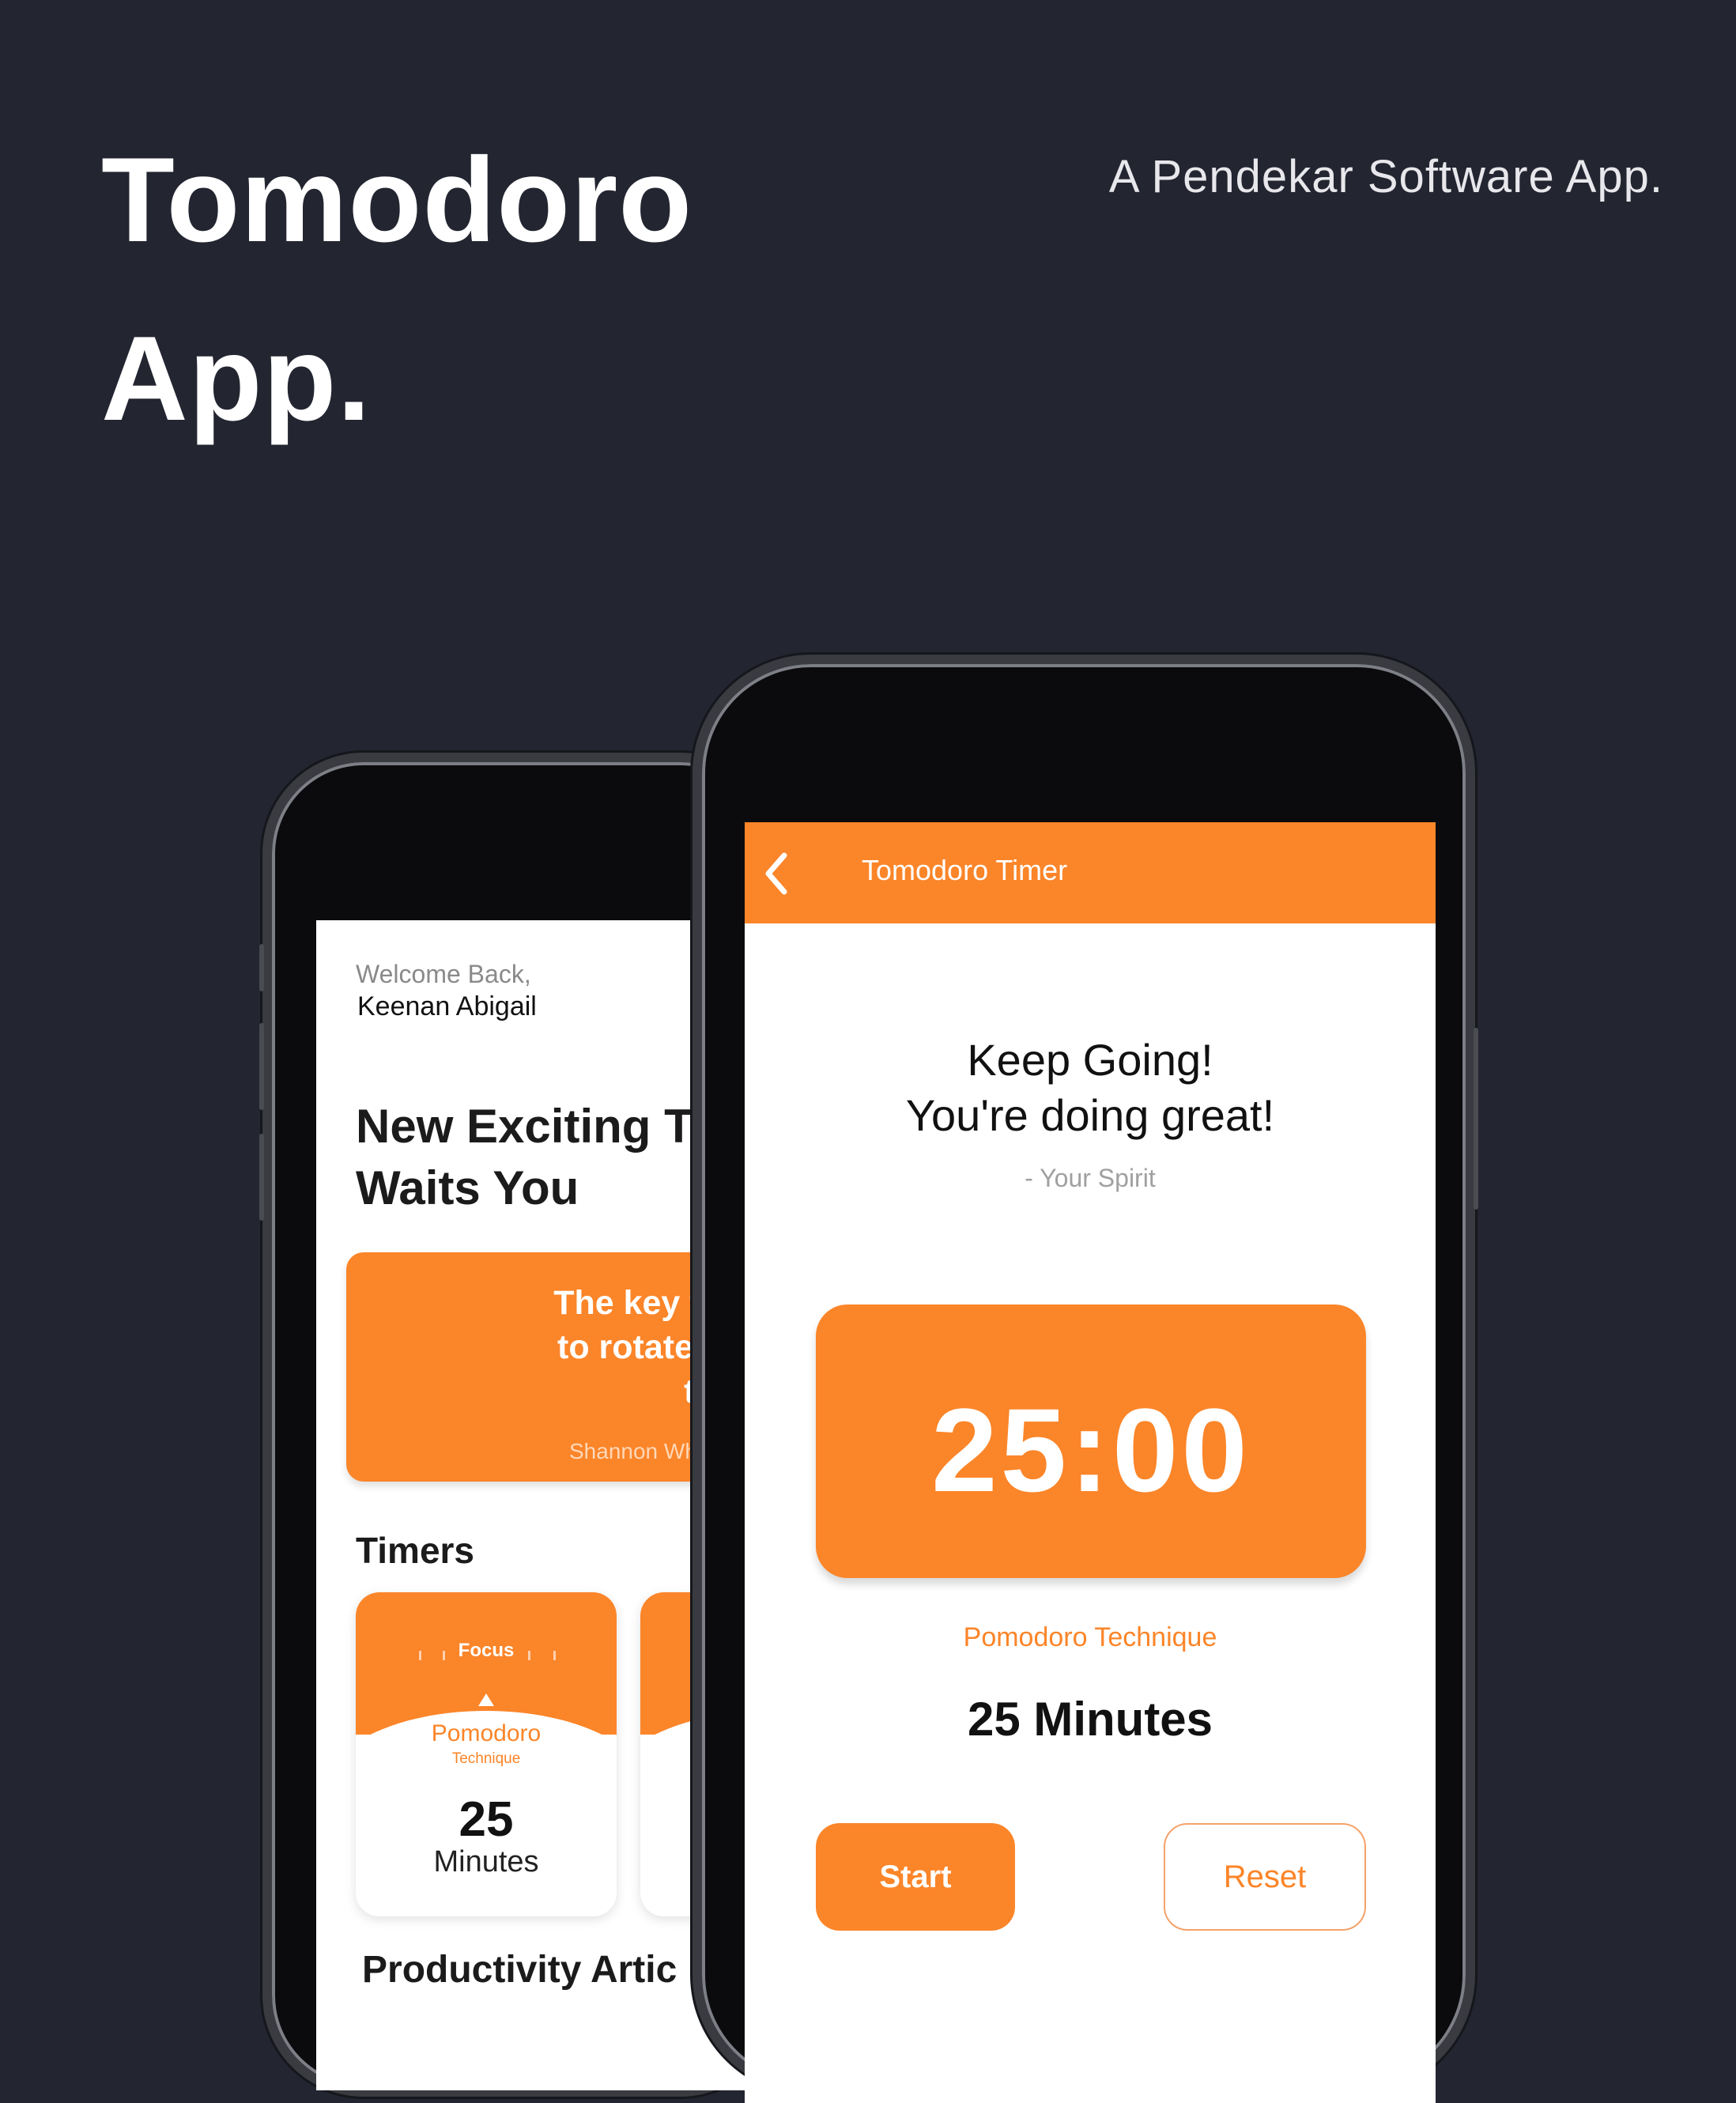 Image resolution: width=1736 pixels, height=2103 pixels. I want to click on timer-value: 25:00, so click(1091, 1450).